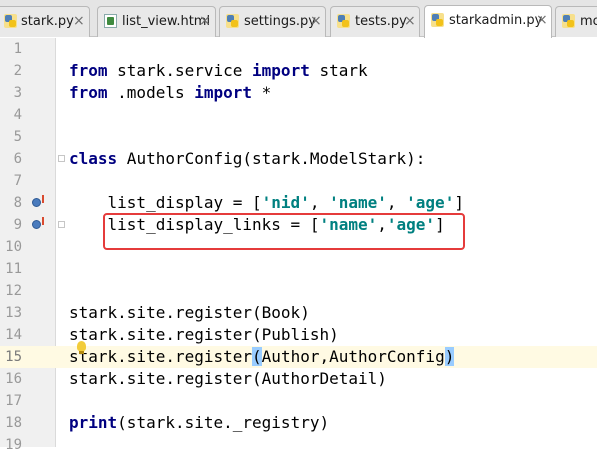 The image size is (597, 456). I want to click on code-segment: ], so click(459, 202).